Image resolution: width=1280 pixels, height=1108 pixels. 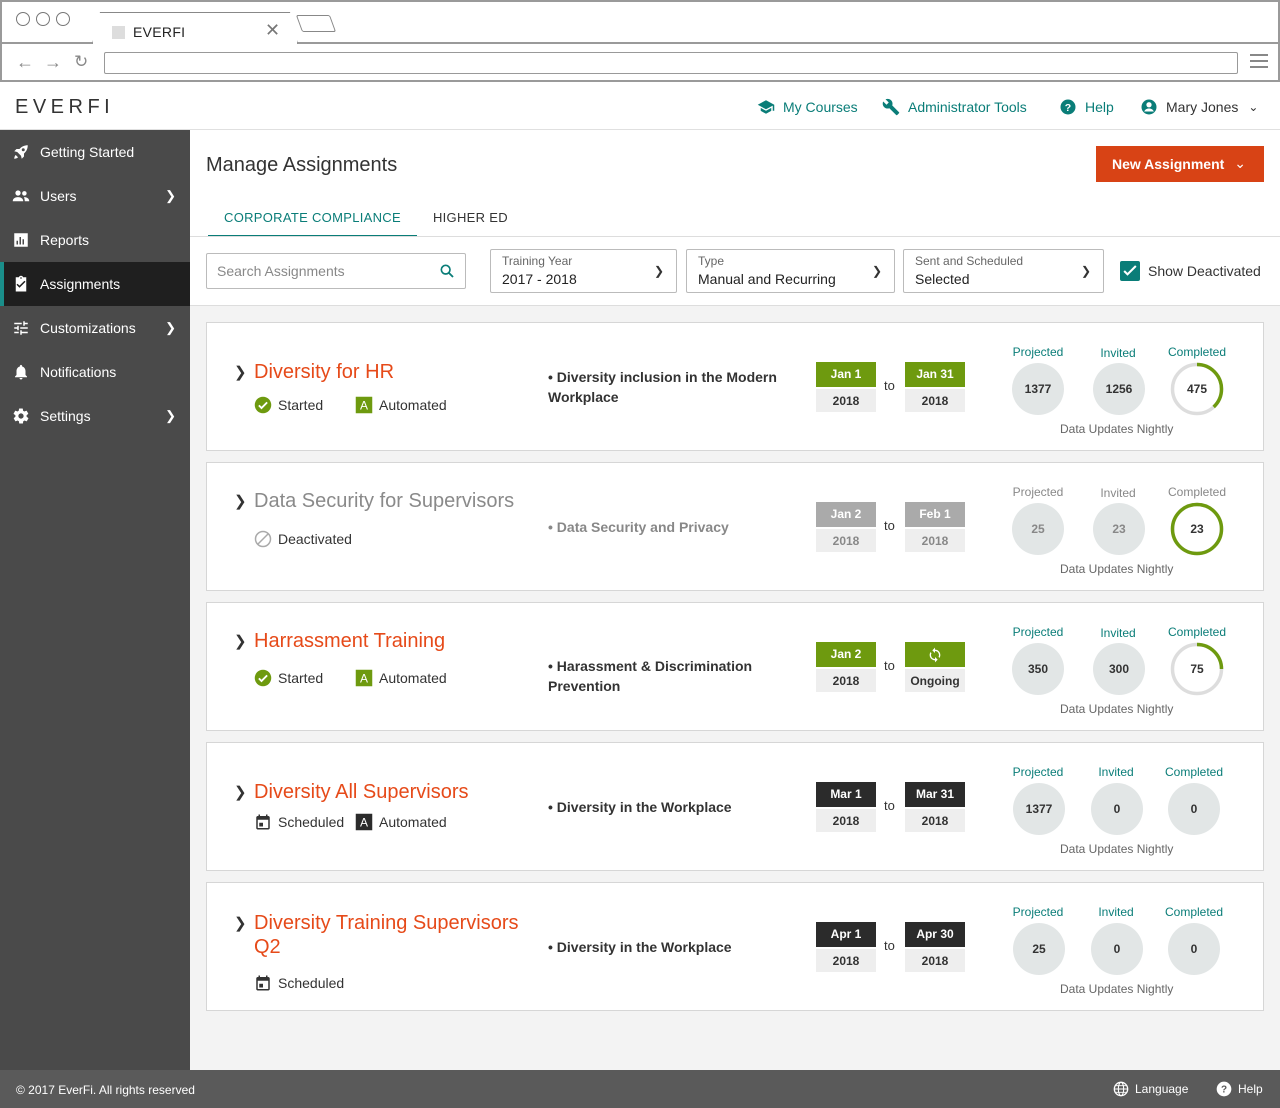 What do you see at coordinates (58, 196) in the screenshot?
I see `sidebar-item-label: Users` at bounding box center [58, 196].